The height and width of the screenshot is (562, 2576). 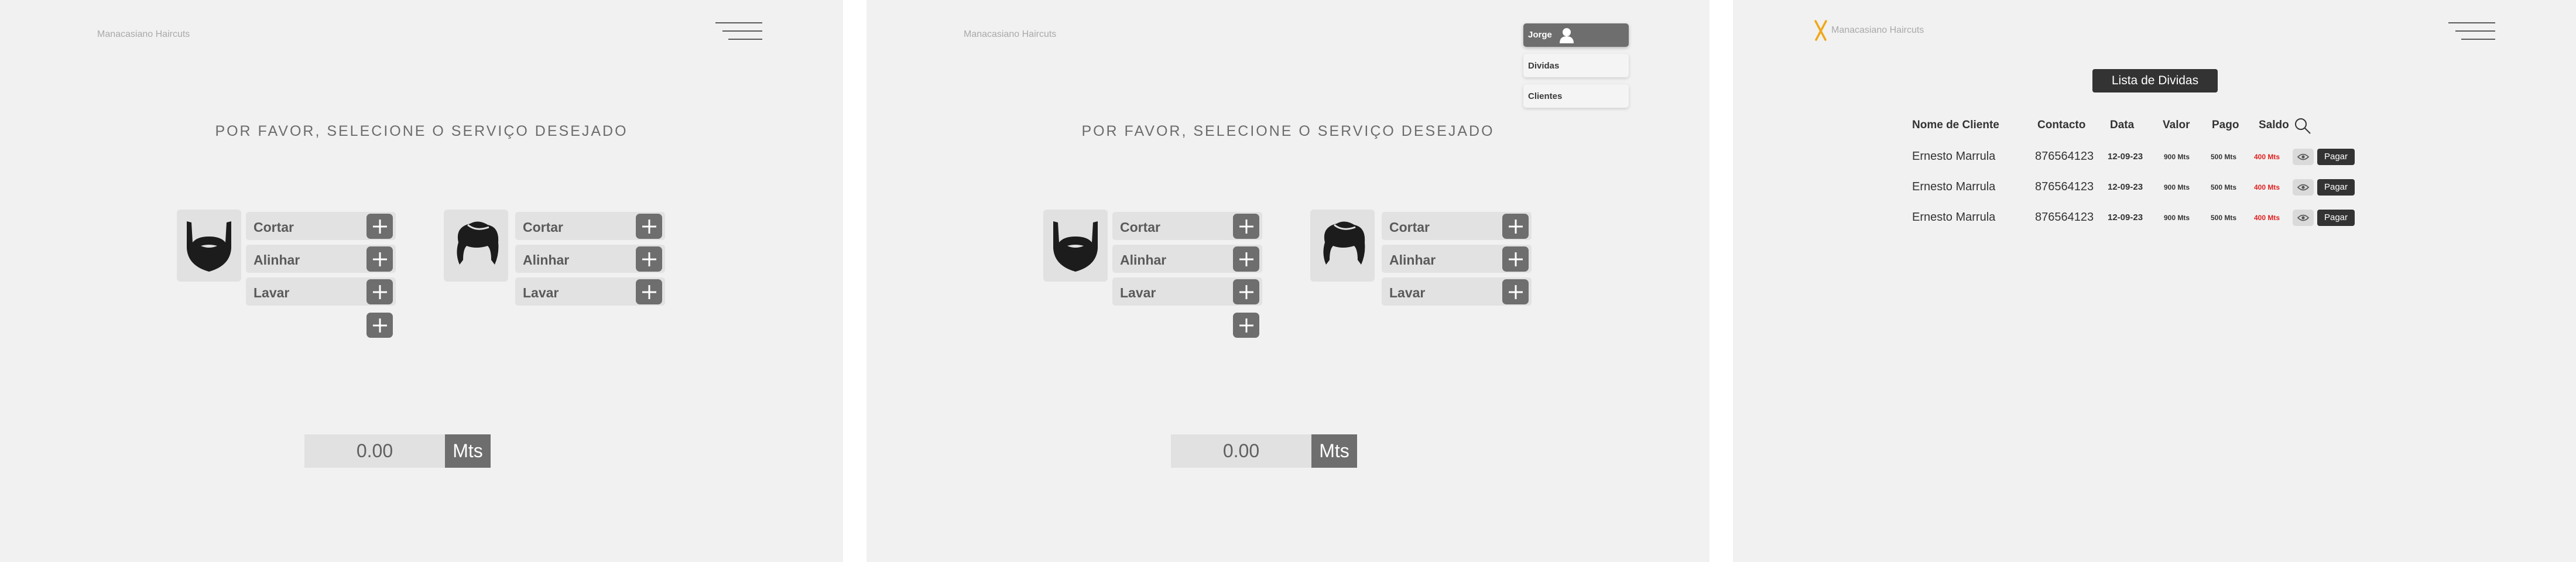 I want to click on menu-item-label: Clientes, so click(x=1545, y=96).